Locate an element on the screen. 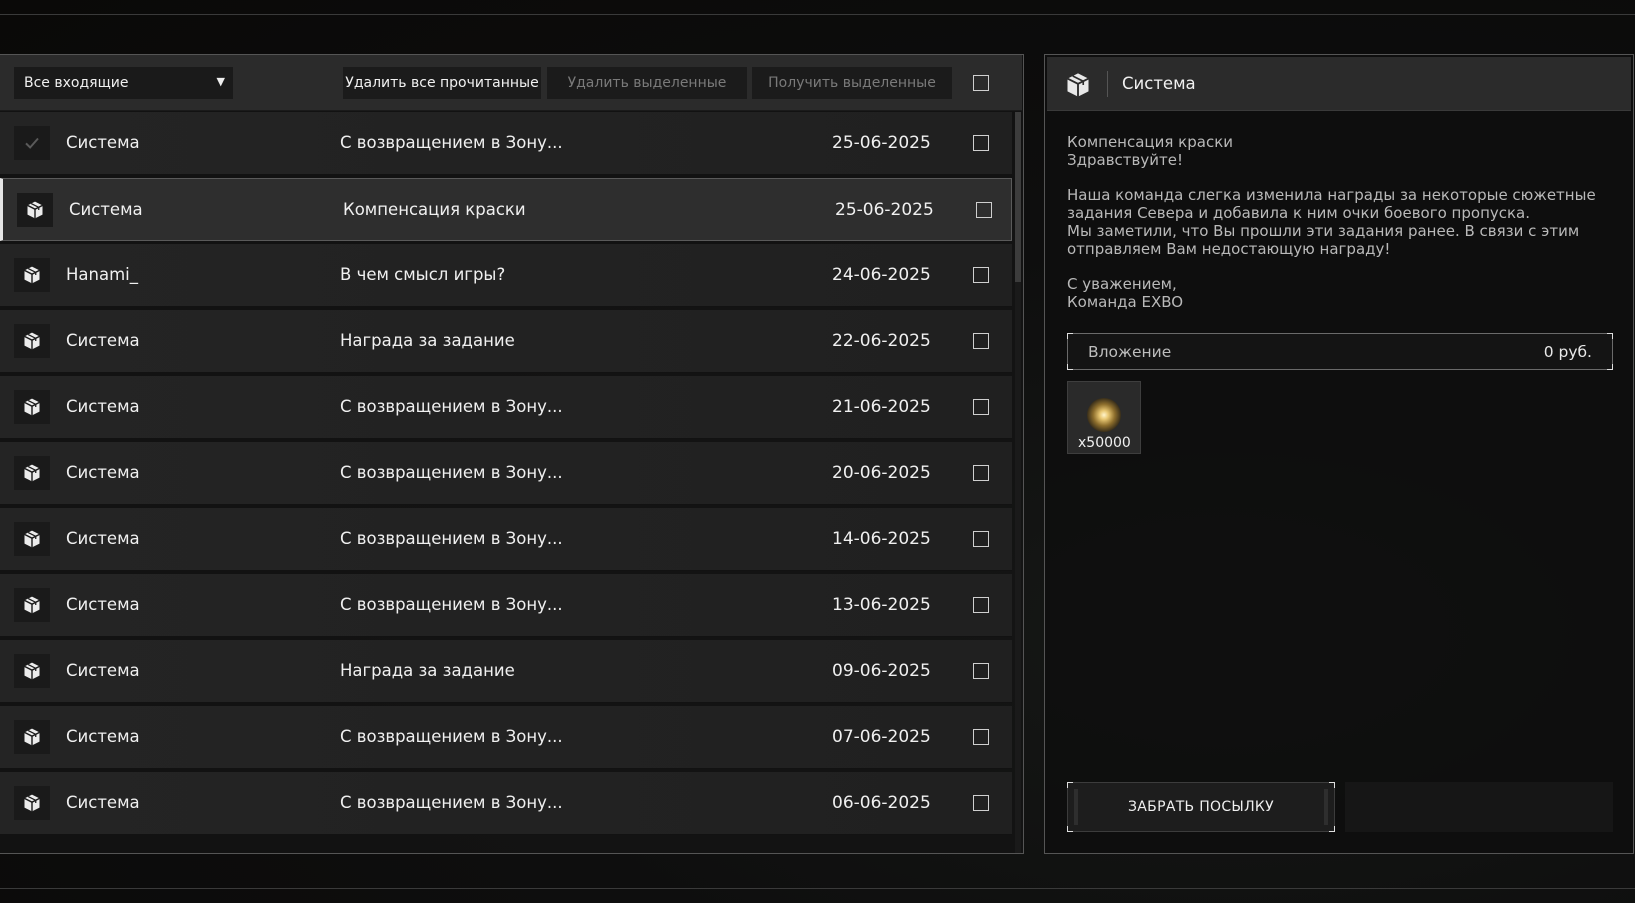 The height and width of the screenshot is (903, 1635). mail-row: Hanami_ В чем смысл игры? 24-06-2025 is located at coordinates (506, 275).